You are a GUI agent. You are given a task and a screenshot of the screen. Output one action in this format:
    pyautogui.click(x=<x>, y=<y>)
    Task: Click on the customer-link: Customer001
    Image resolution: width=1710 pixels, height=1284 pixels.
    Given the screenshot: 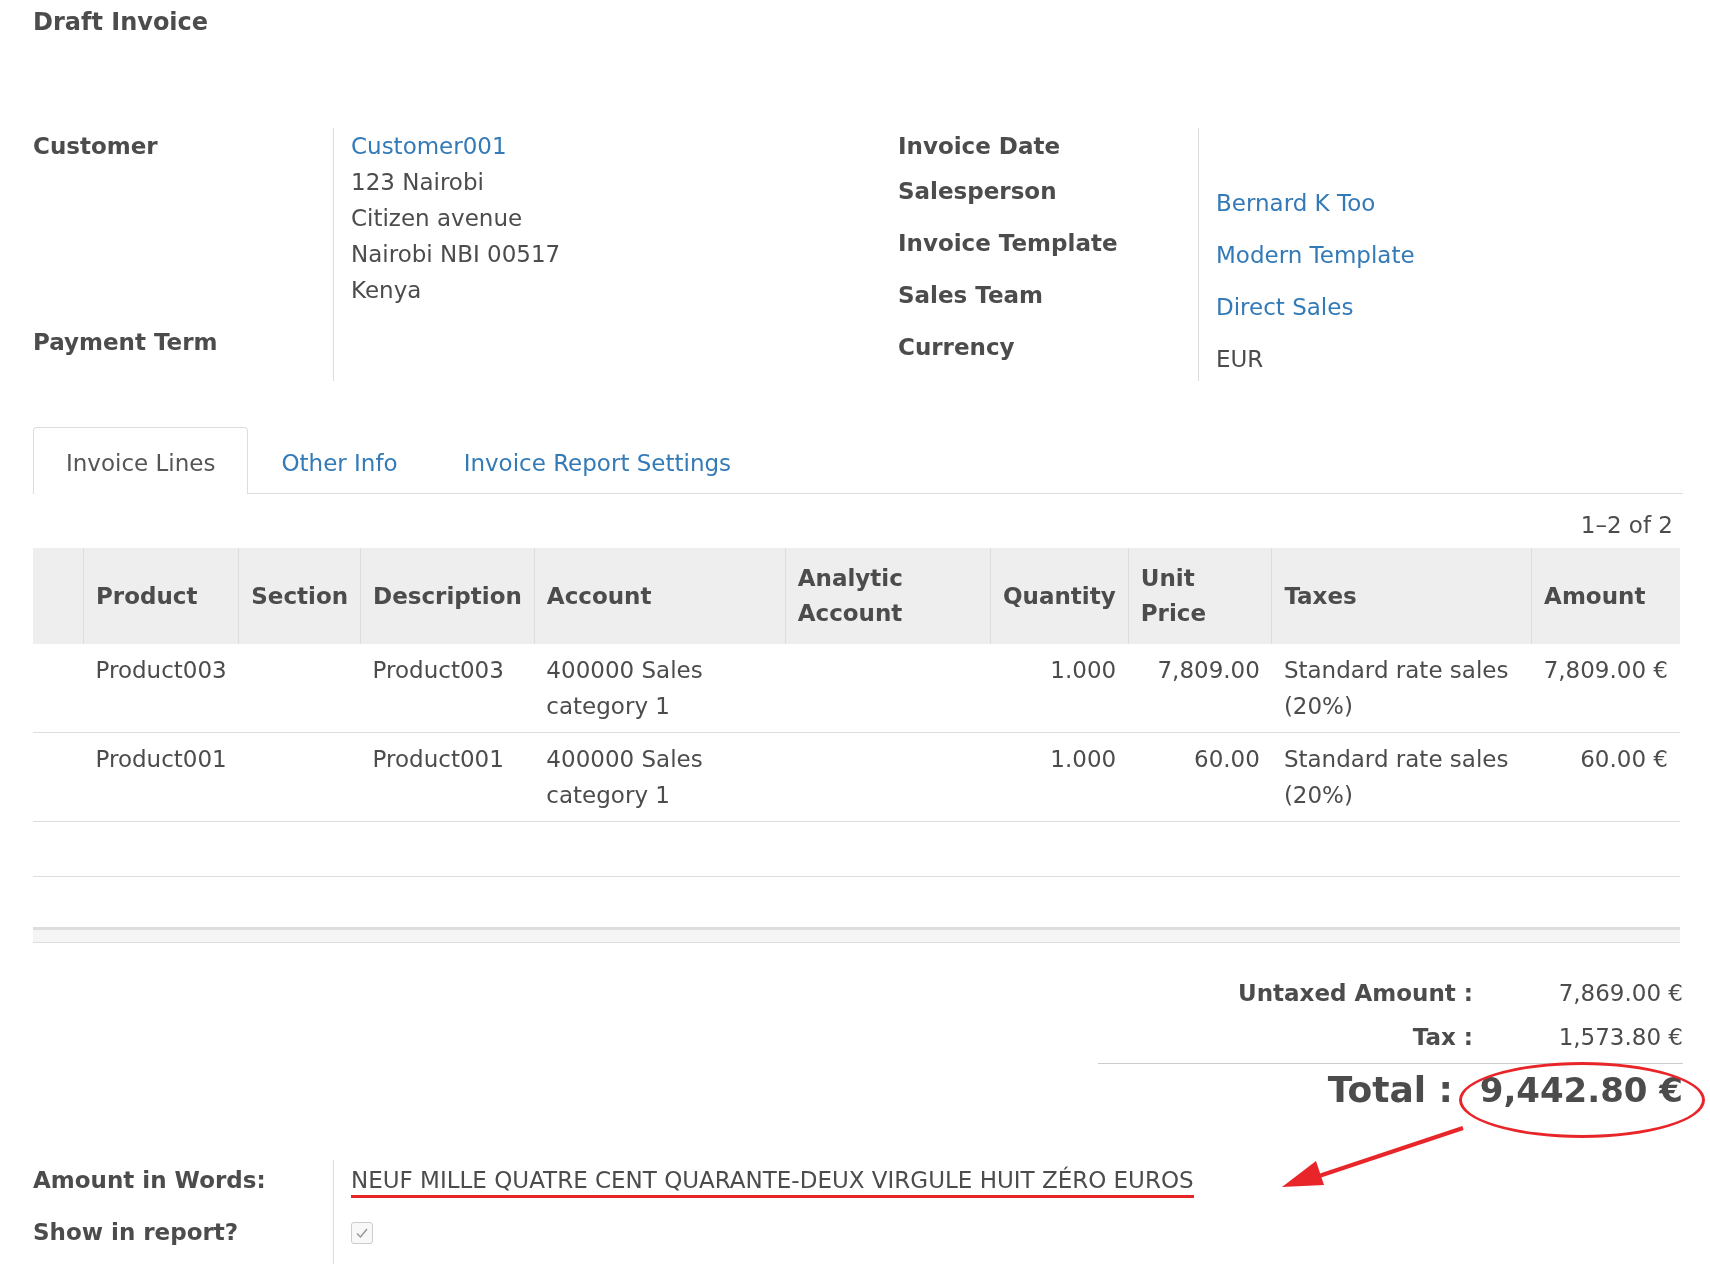 What is the action you would take?
    pyautogui.click(x=624, y=146)
    